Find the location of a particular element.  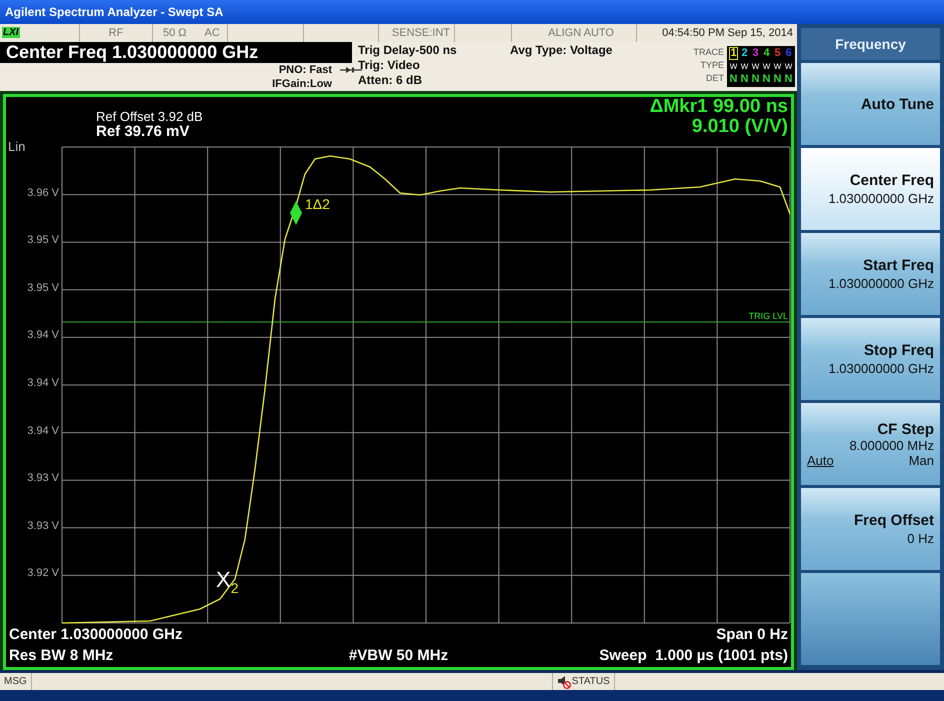

lxi-logo: LXI is located at coordinates (11, 32).